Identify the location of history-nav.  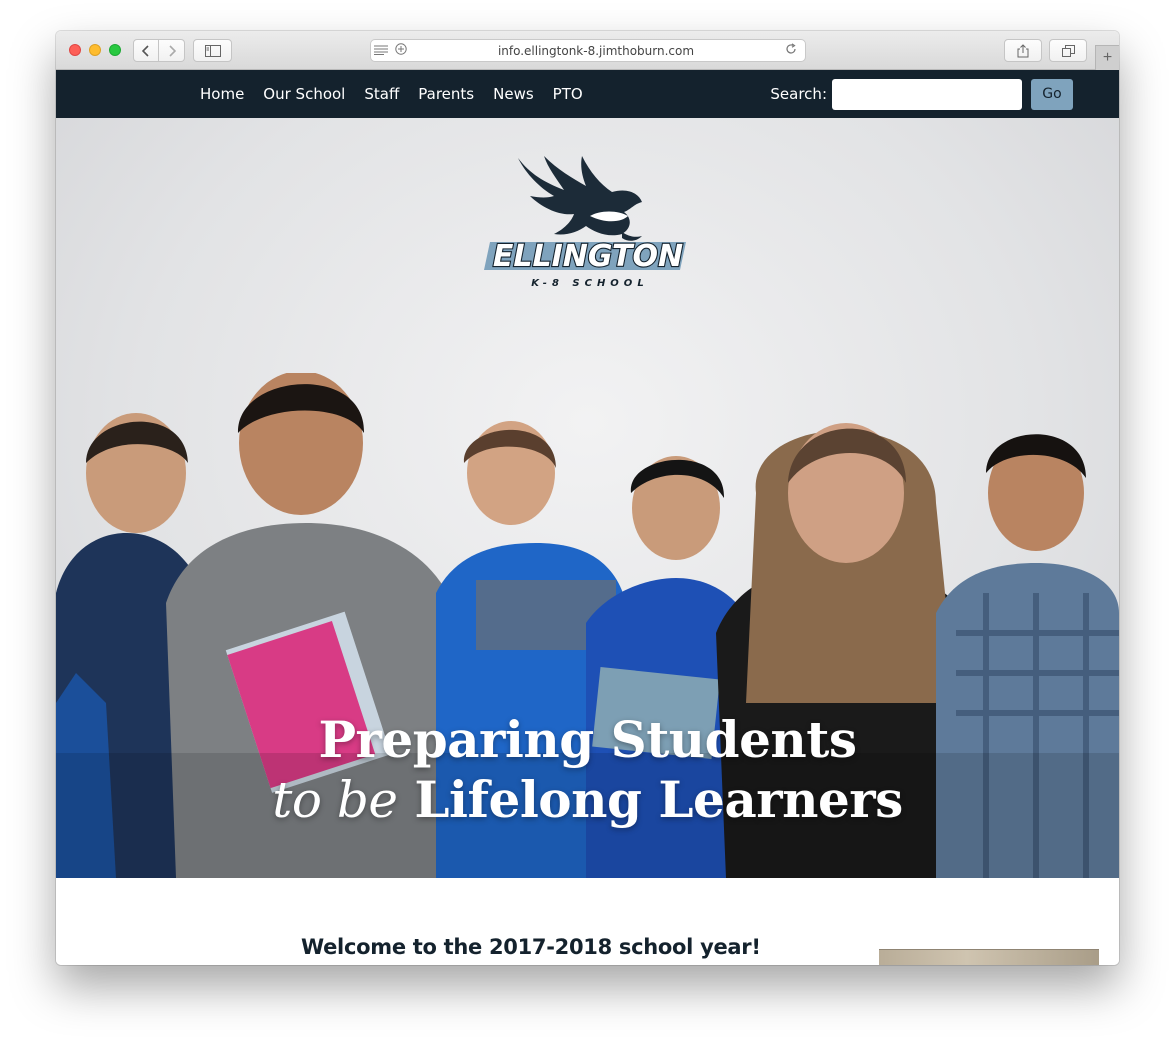
(159, 50).